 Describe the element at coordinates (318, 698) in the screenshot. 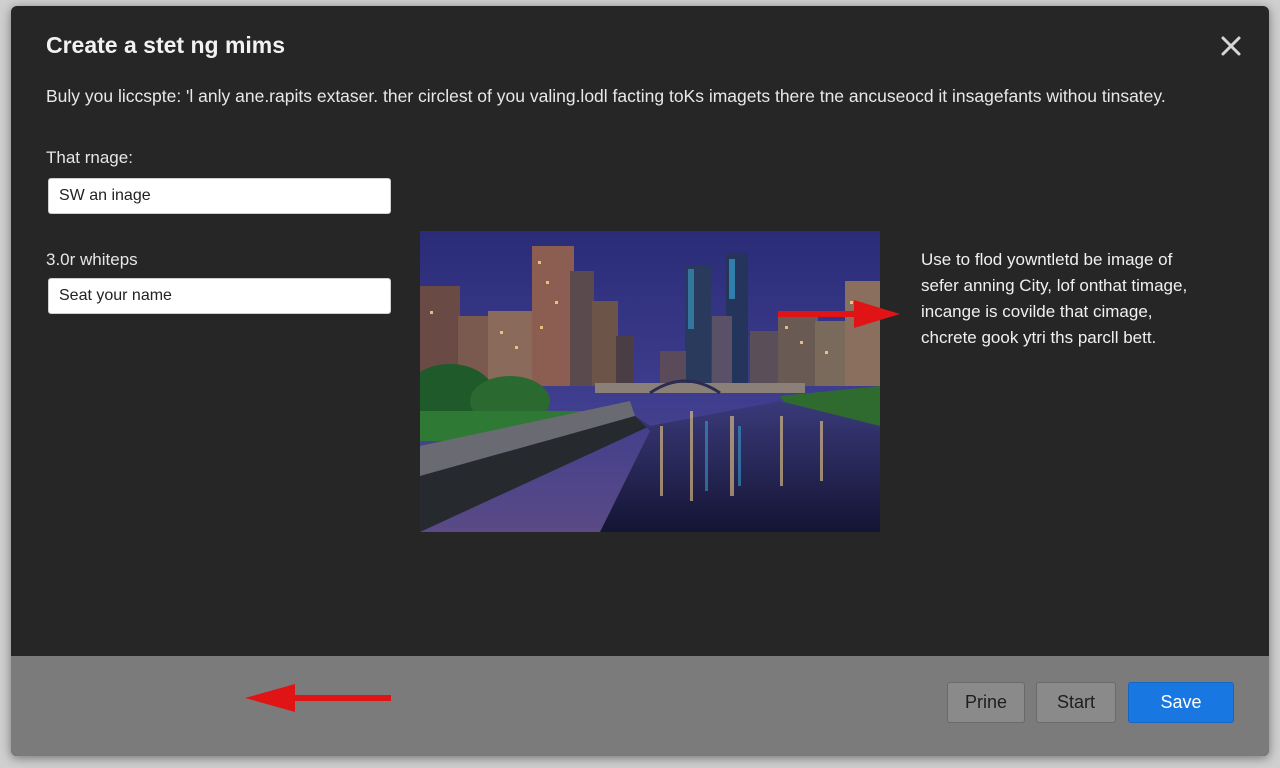

I see `arrow-left-icon` at that location.